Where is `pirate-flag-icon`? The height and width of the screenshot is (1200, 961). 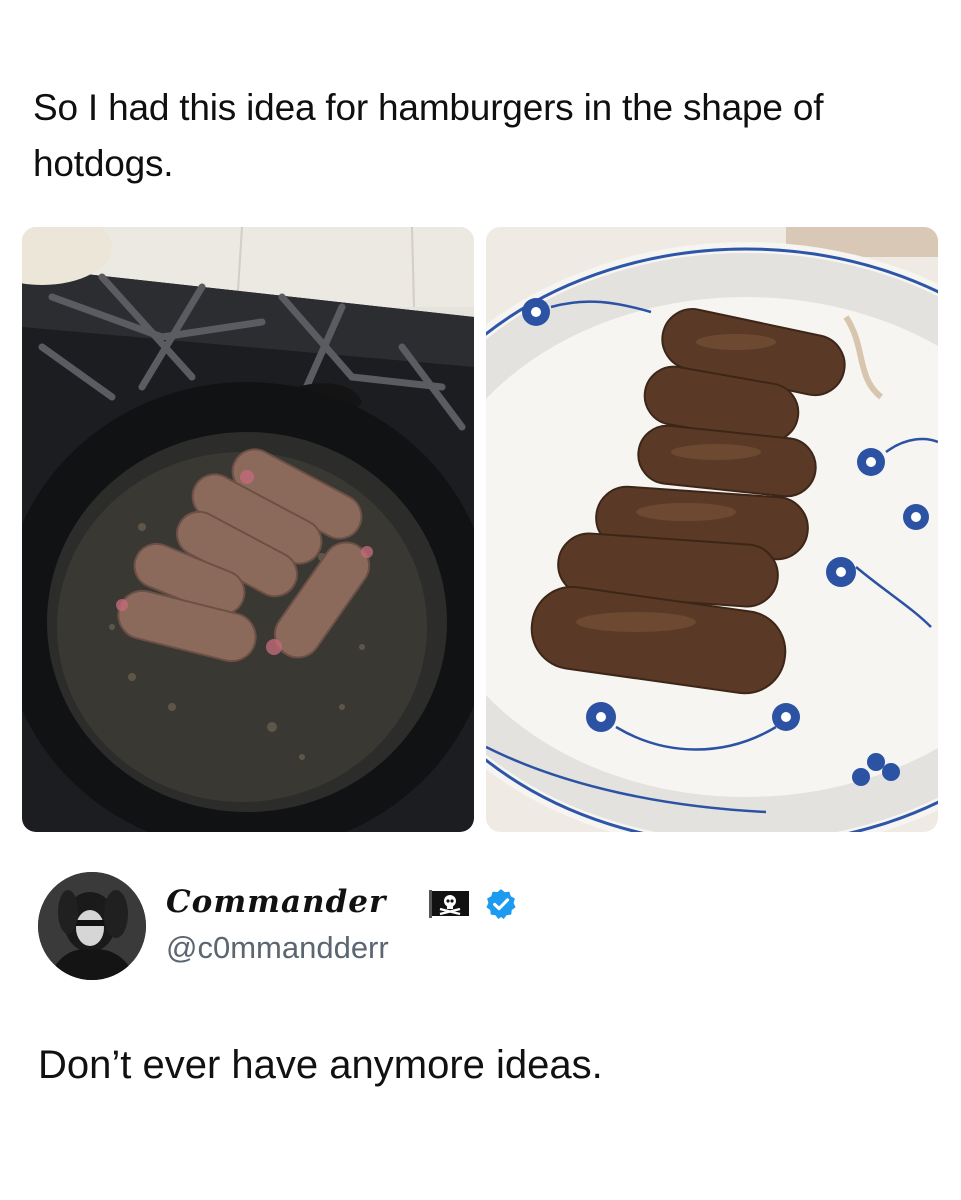 pirate-flag-icon is located at coordinates (449, 904).